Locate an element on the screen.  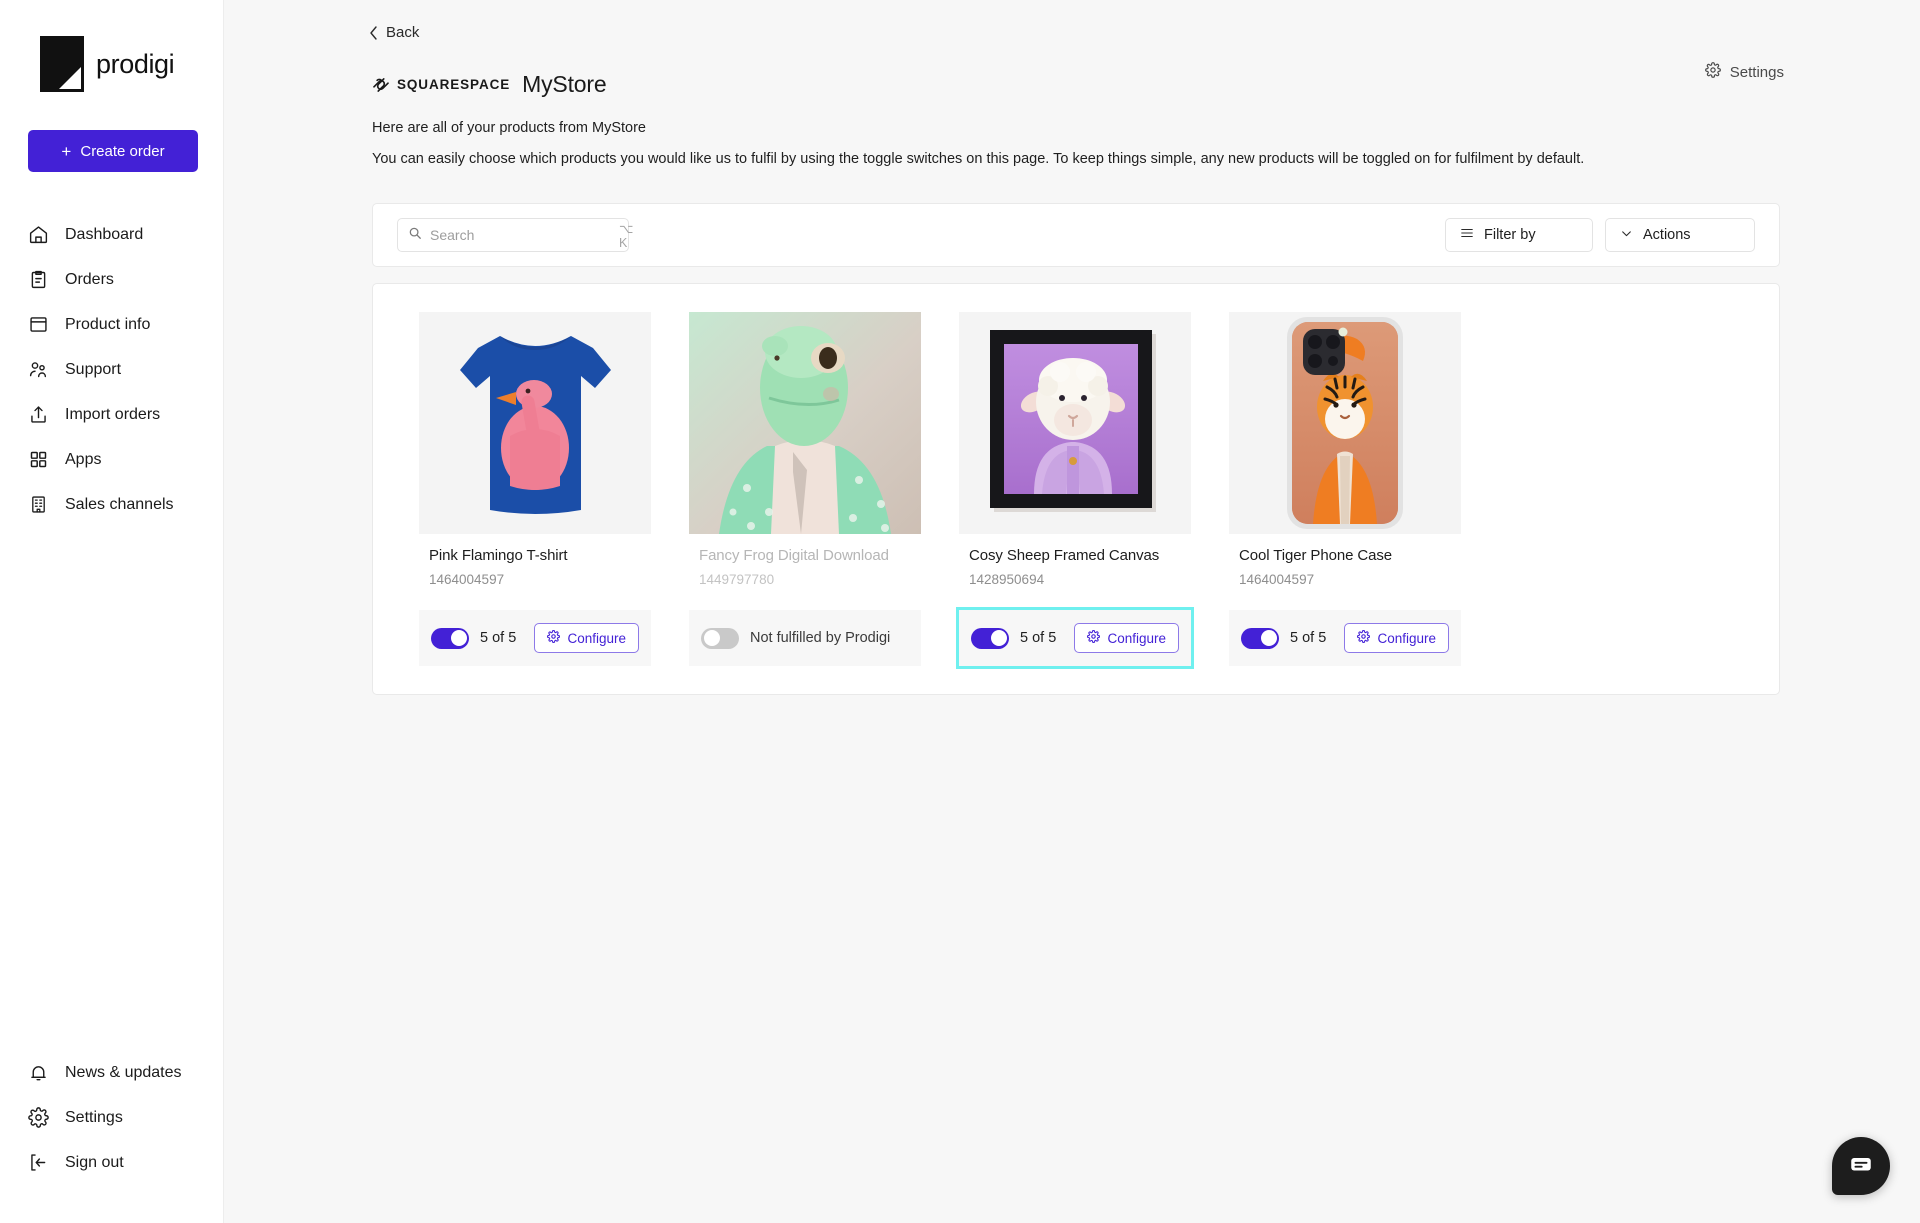
toolbar-actions: Filter by Actions is located at coordinates (1600, 235).